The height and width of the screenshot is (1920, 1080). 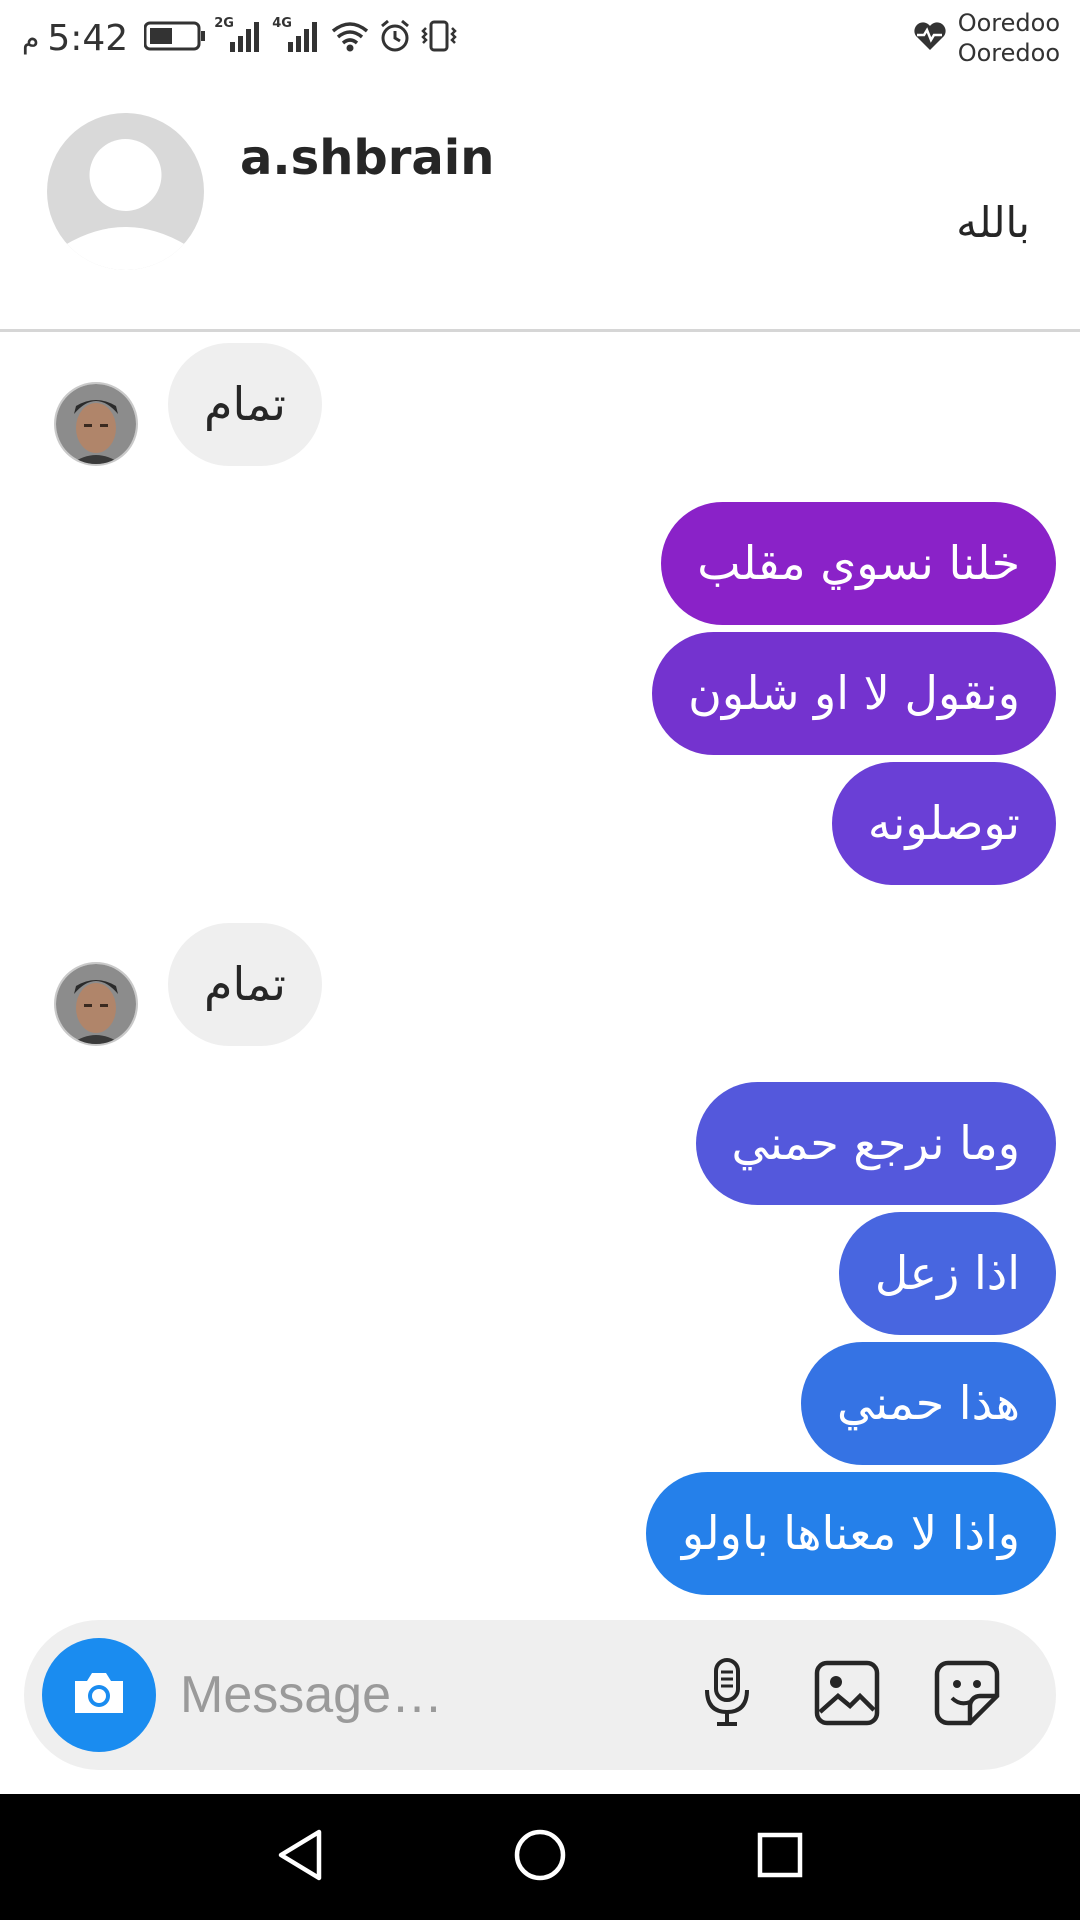 I want to click on carrier-names: Ooredoo Ooredoo, so click(x=1009, y=38).